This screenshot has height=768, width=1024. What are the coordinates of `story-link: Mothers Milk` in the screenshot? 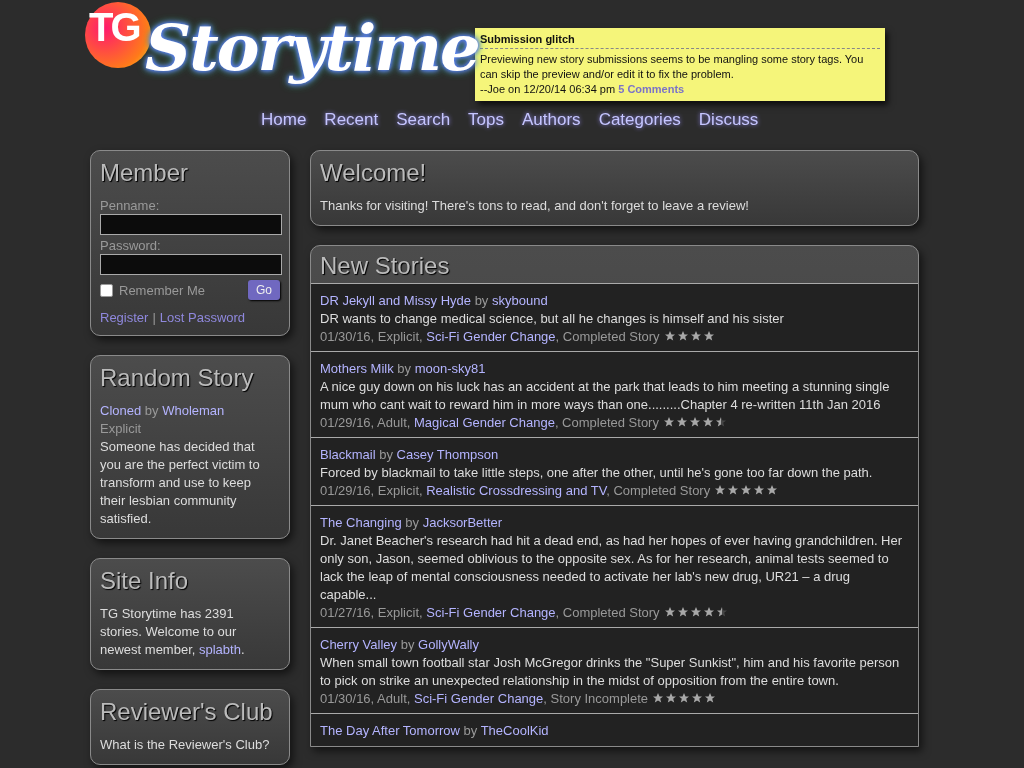 It's located at (357, 368).